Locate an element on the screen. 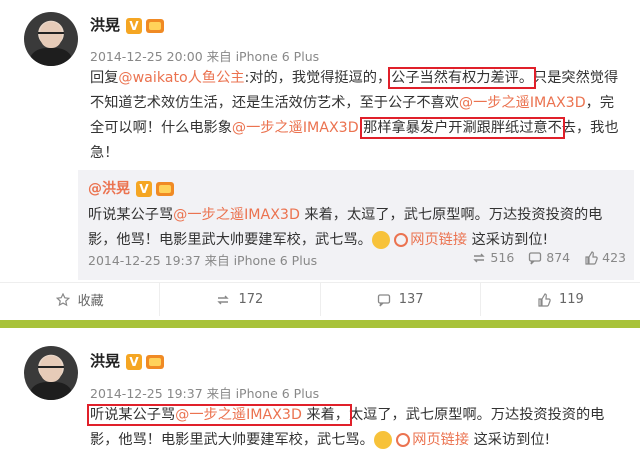  quoted-like: 423 is located at coordinates (605, 257).